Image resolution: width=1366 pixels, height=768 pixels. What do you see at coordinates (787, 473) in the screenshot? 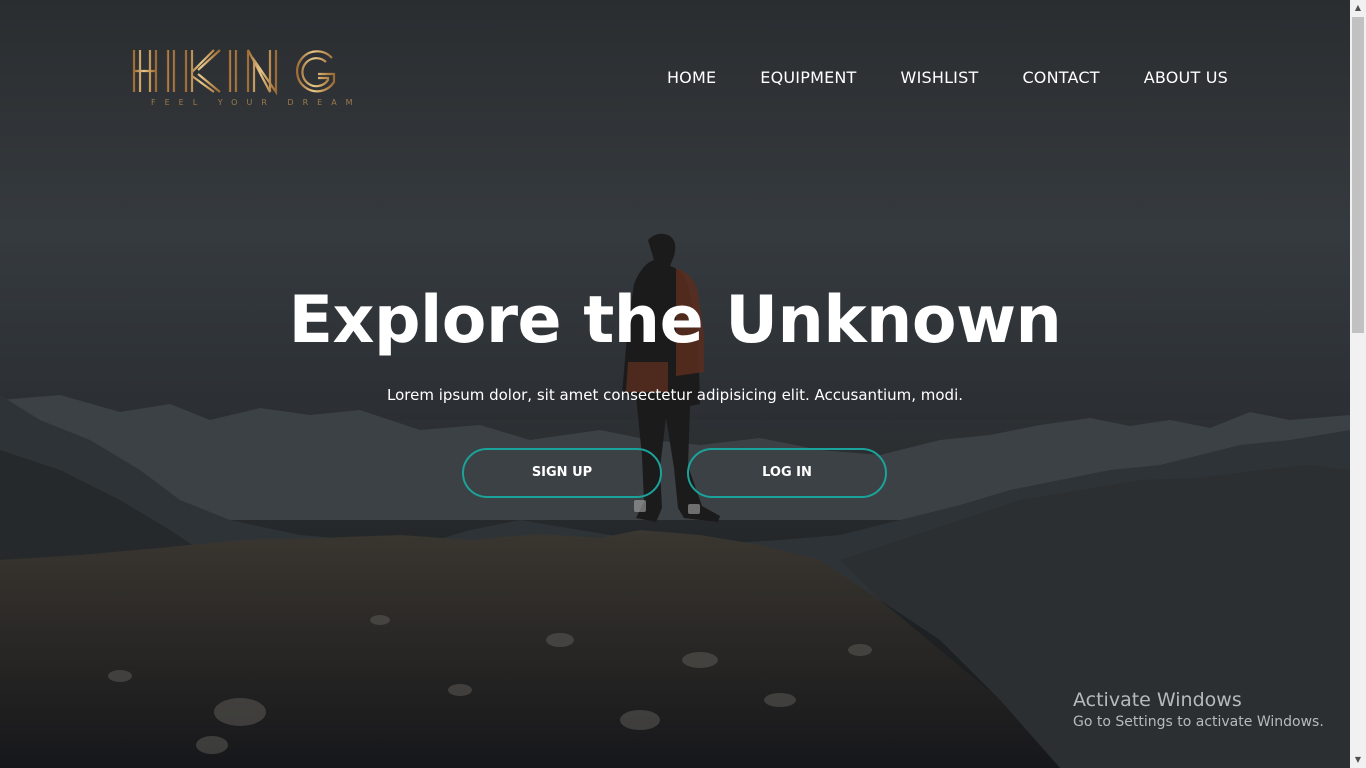
I see `log-in-button: LOG IN` at bounding box center [787, 473].